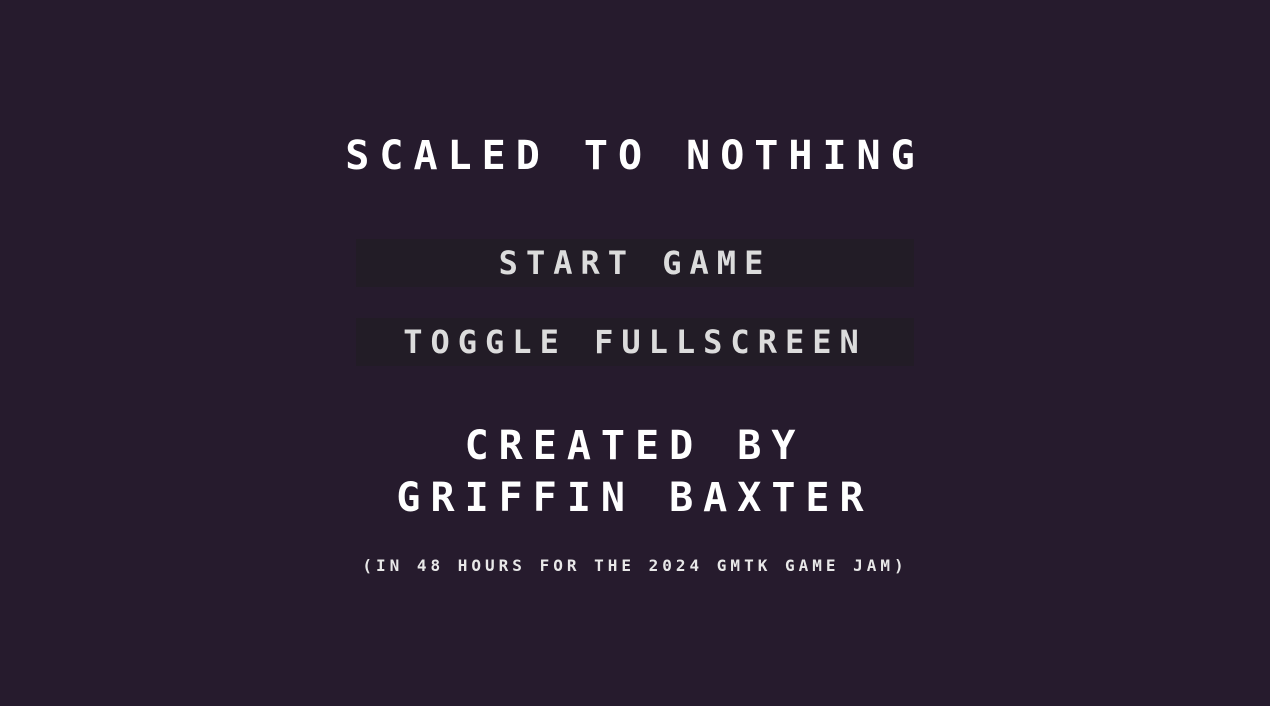 The height and width of the screenshot is (706, 1270). I want to click on game-jam-note: (IN 48 HOURS FOR THE 2024 GMTK GAME JAM), so click(635, 565).